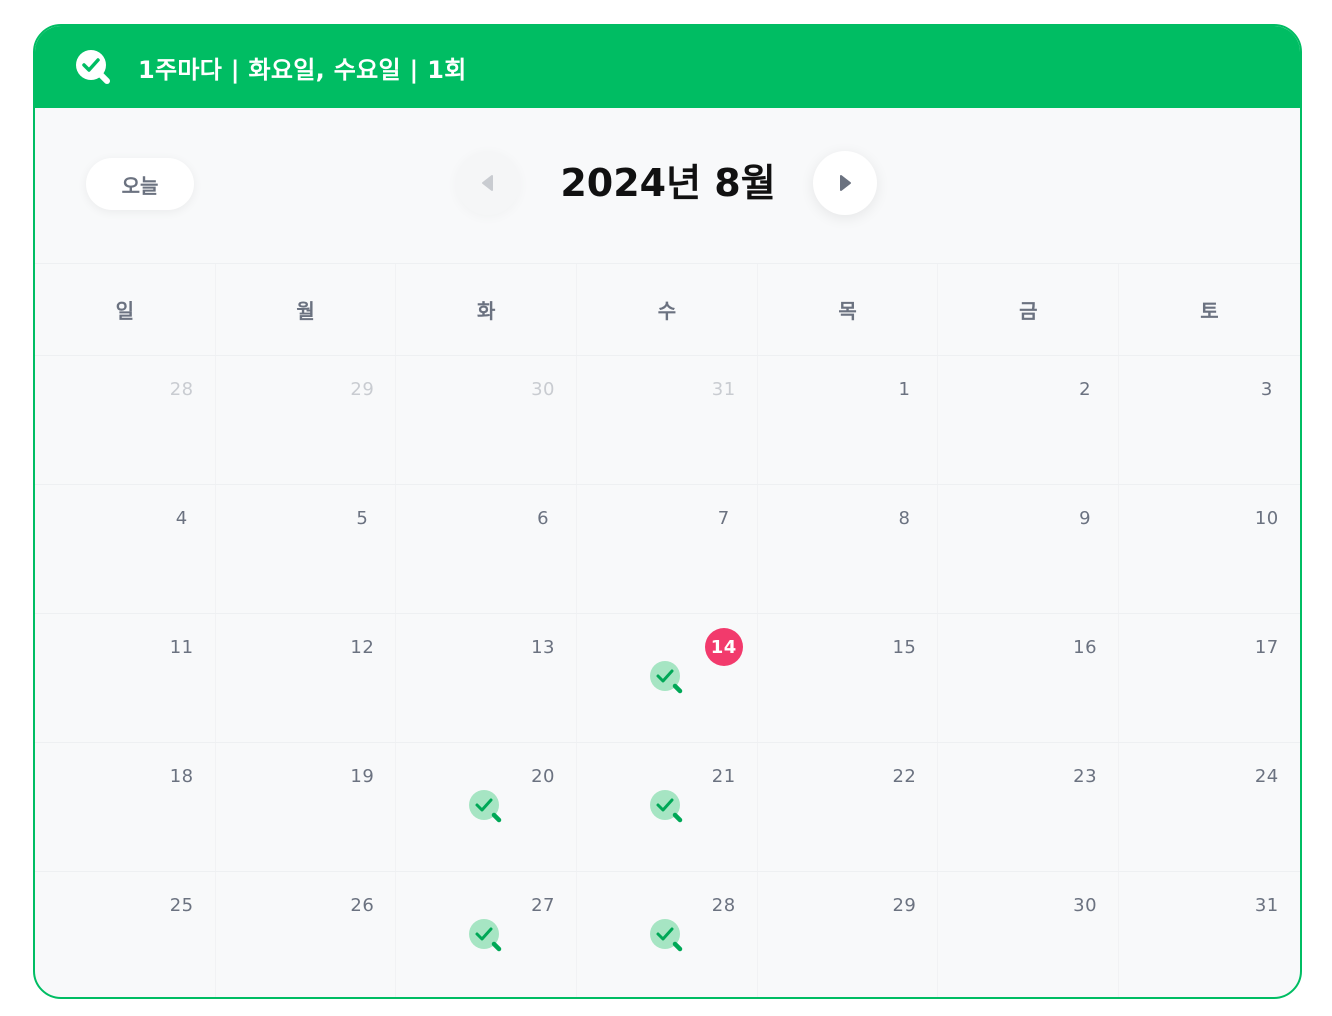 The width and height of the screenshot is (1332, 1016). I want to click on day-number: 23, so click(1085, 776).